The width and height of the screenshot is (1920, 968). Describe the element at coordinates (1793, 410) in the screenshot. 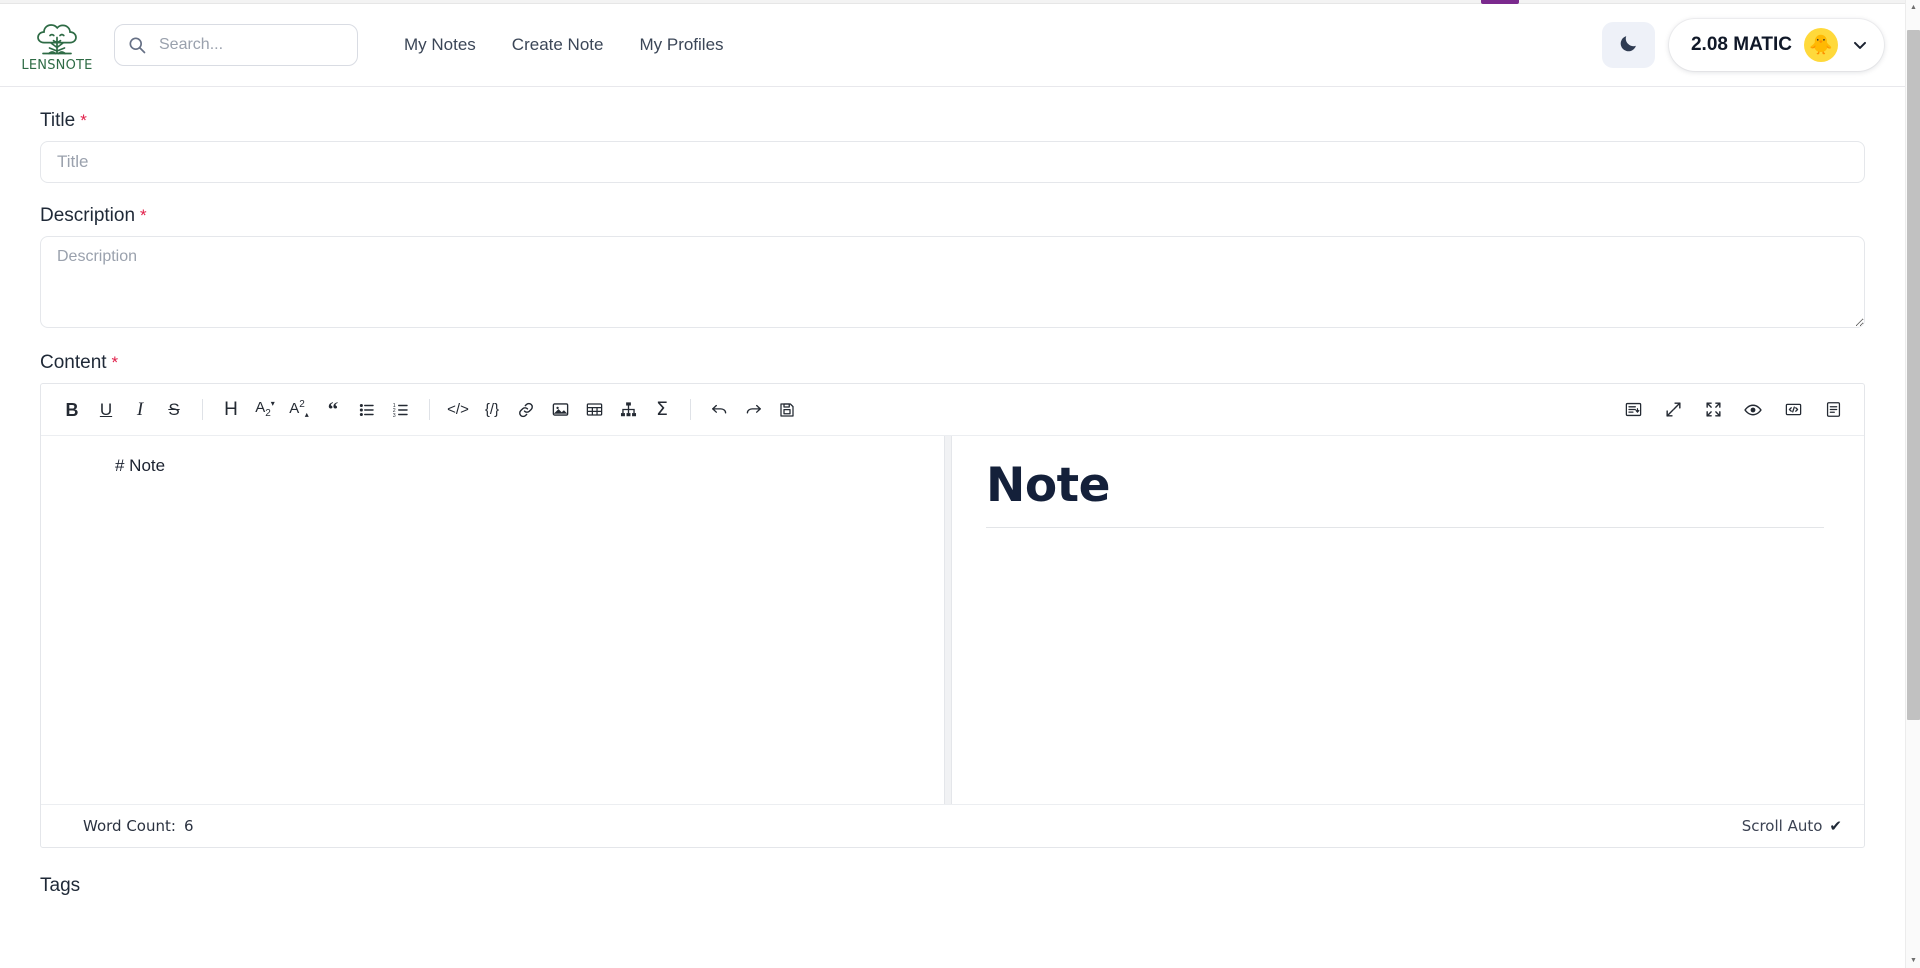

I see `html-source-icon` at that location.